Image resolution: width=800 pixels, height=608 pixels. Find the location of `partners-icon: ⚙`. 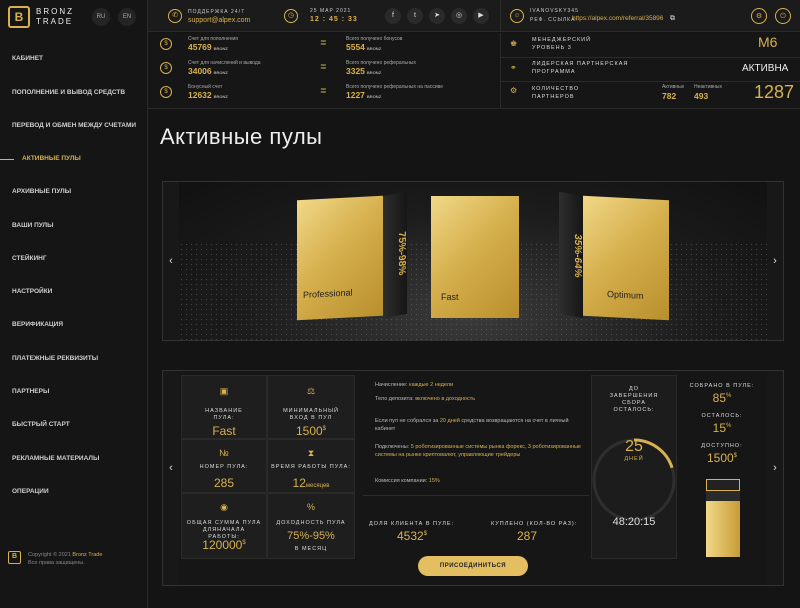

partners-icon: ⚙ is located at coordinates (514, 90).